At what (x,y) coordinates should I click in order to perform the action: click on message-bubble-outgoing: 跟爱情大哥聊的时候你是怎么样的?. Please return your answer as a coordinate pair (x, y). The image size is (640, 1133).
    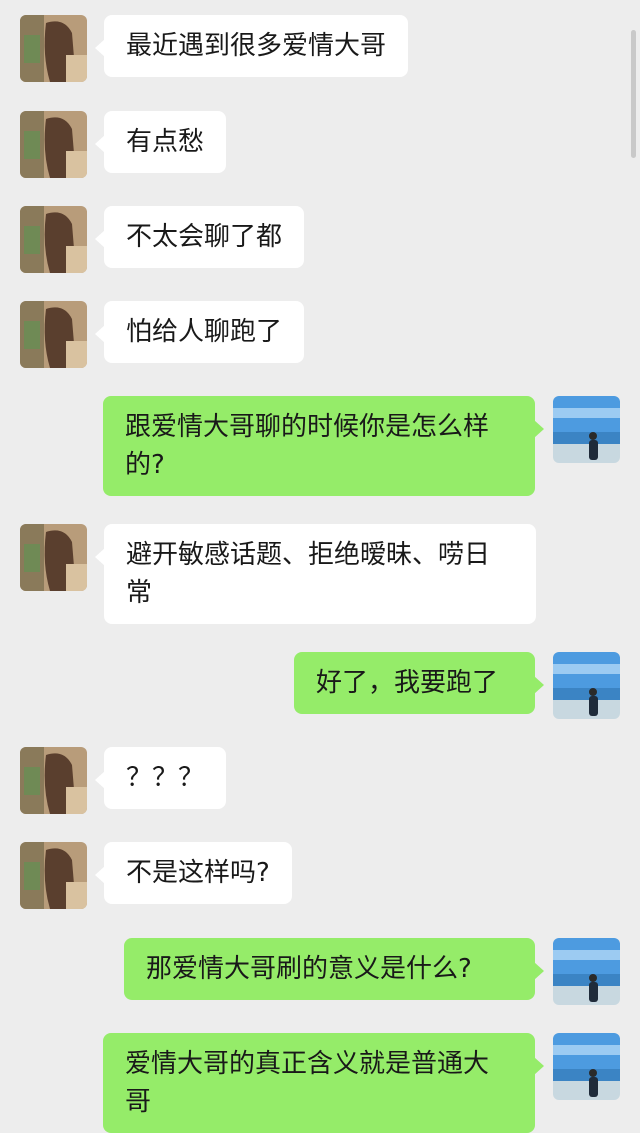
    Looking at the image, I should click on (323, 446).